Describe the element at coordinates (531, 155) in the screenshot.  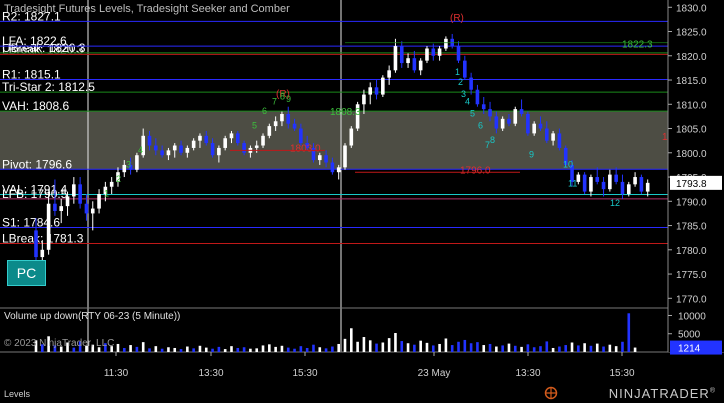
I see `seeker-count-down: 9` at that location.